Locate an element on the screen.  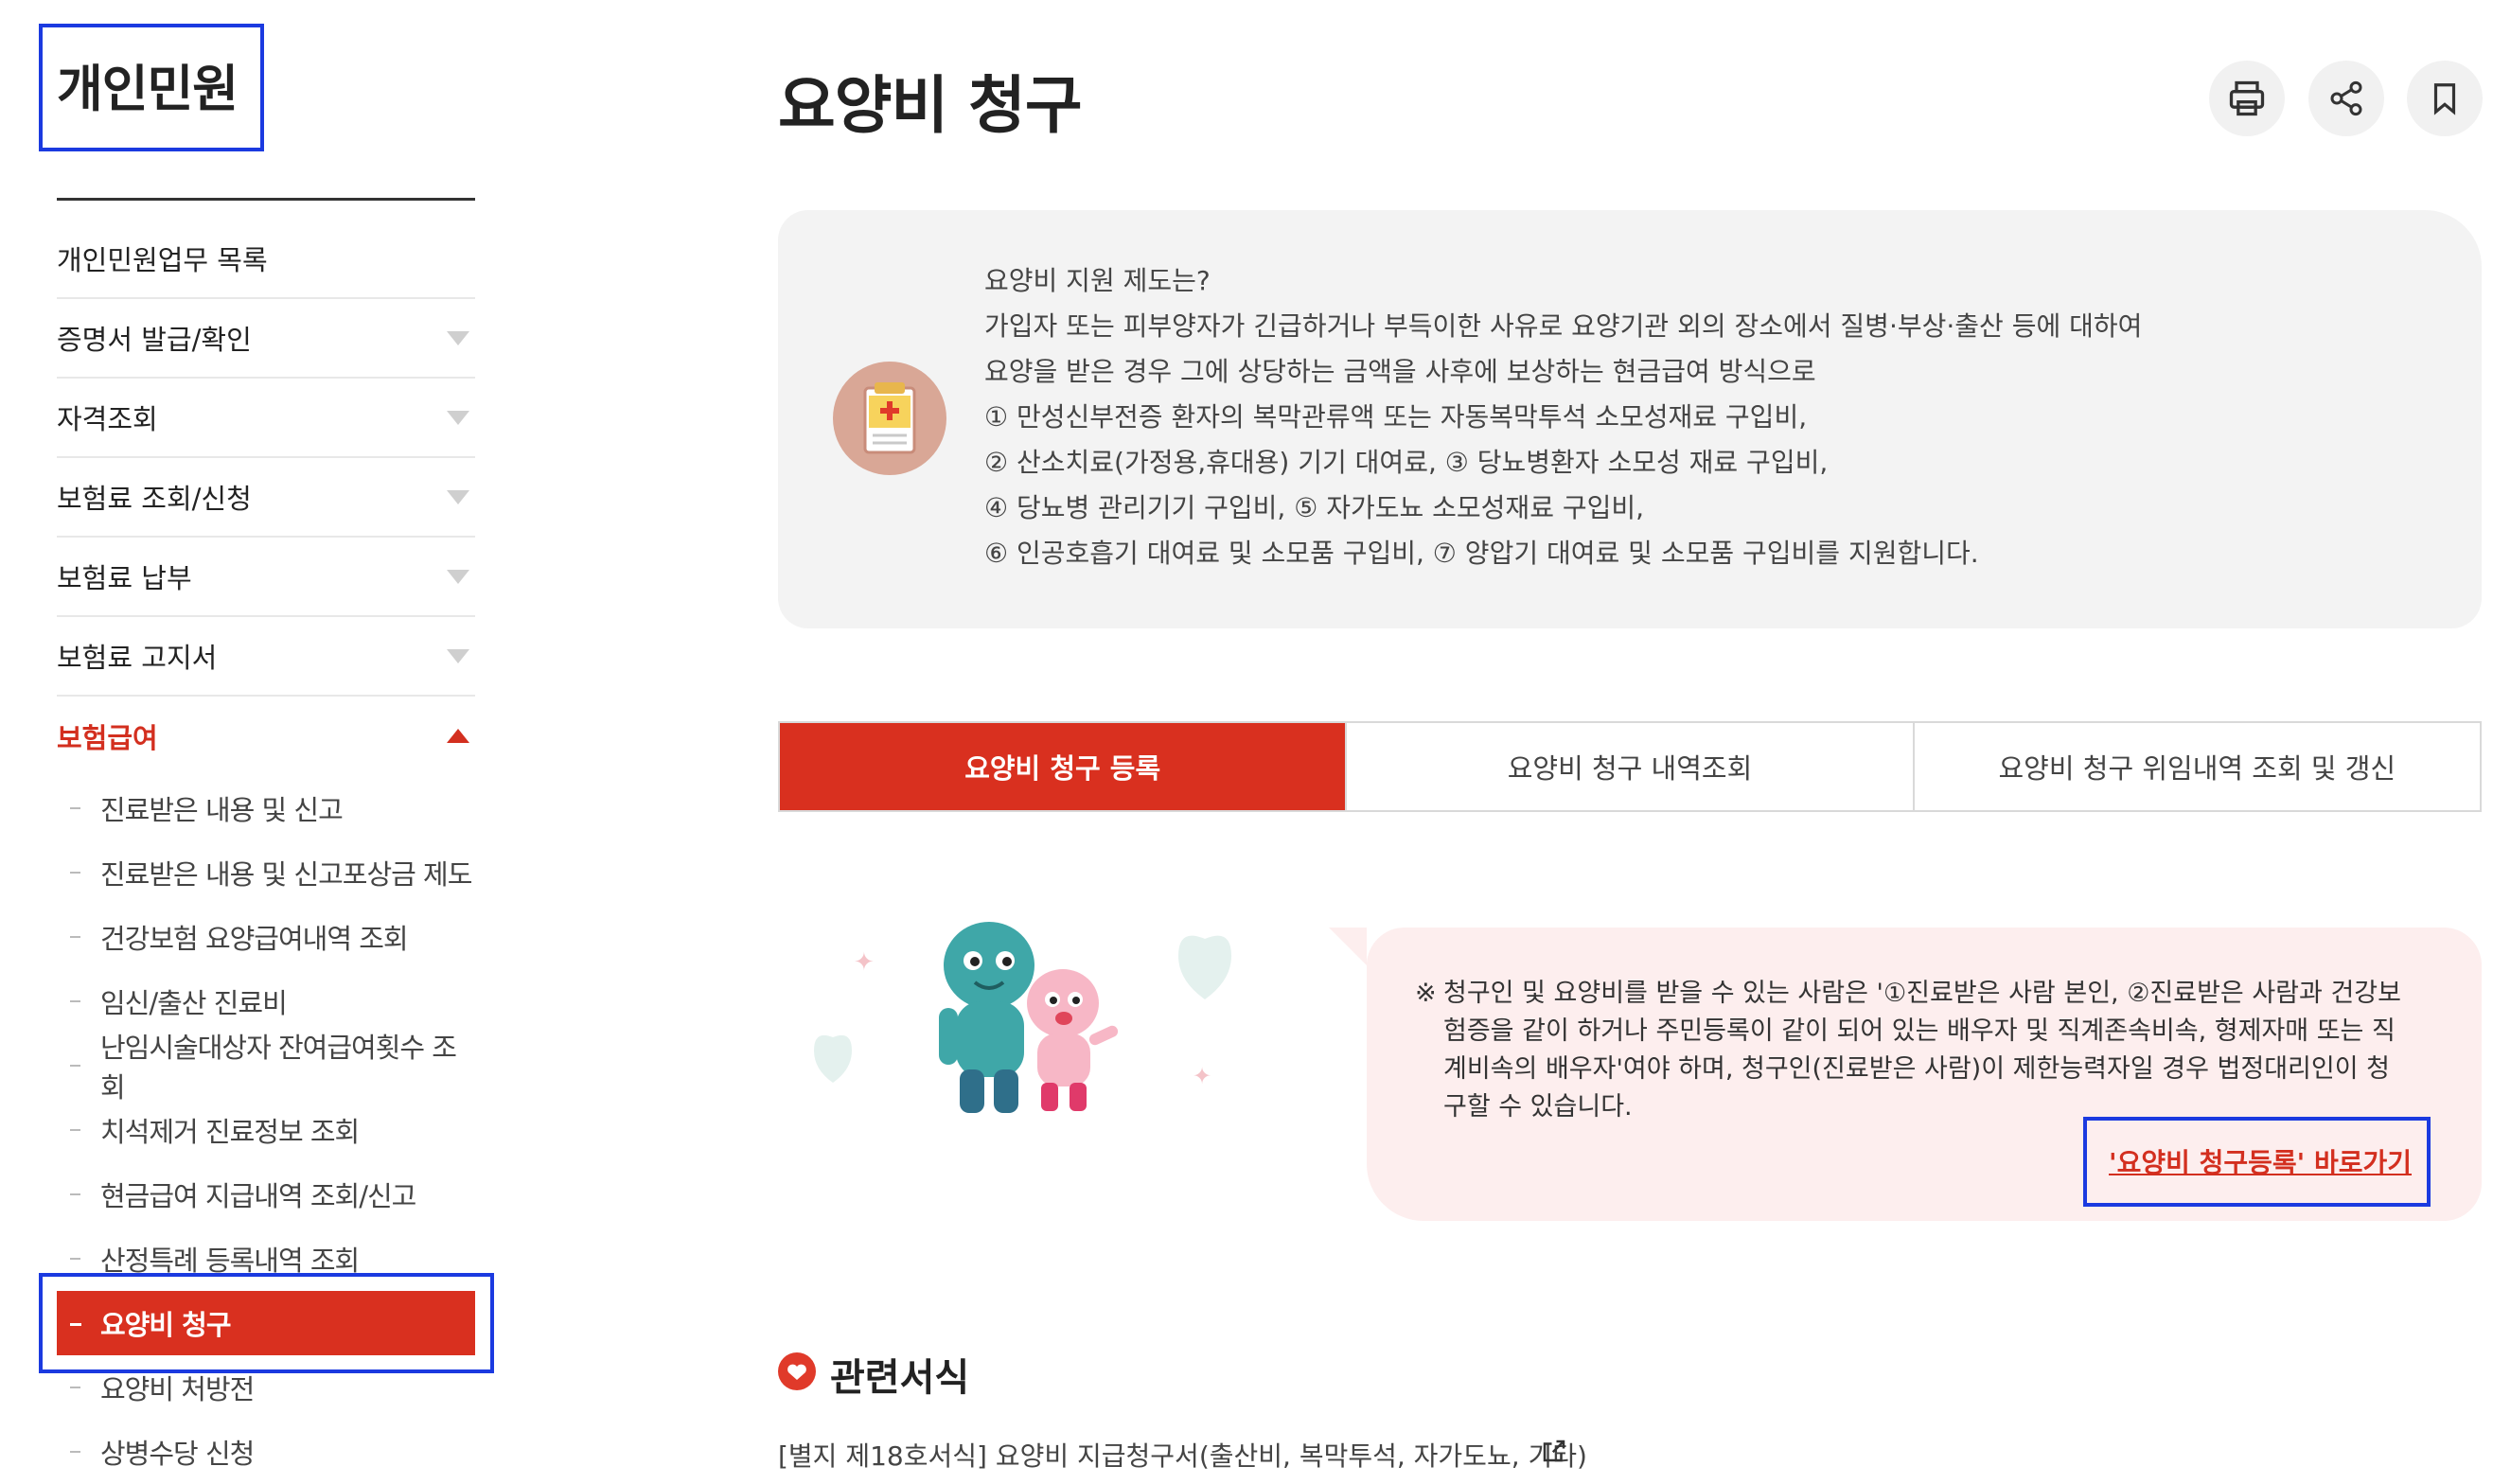
forms-section-title: 관련서식 is located at coordinates (900, 1378).